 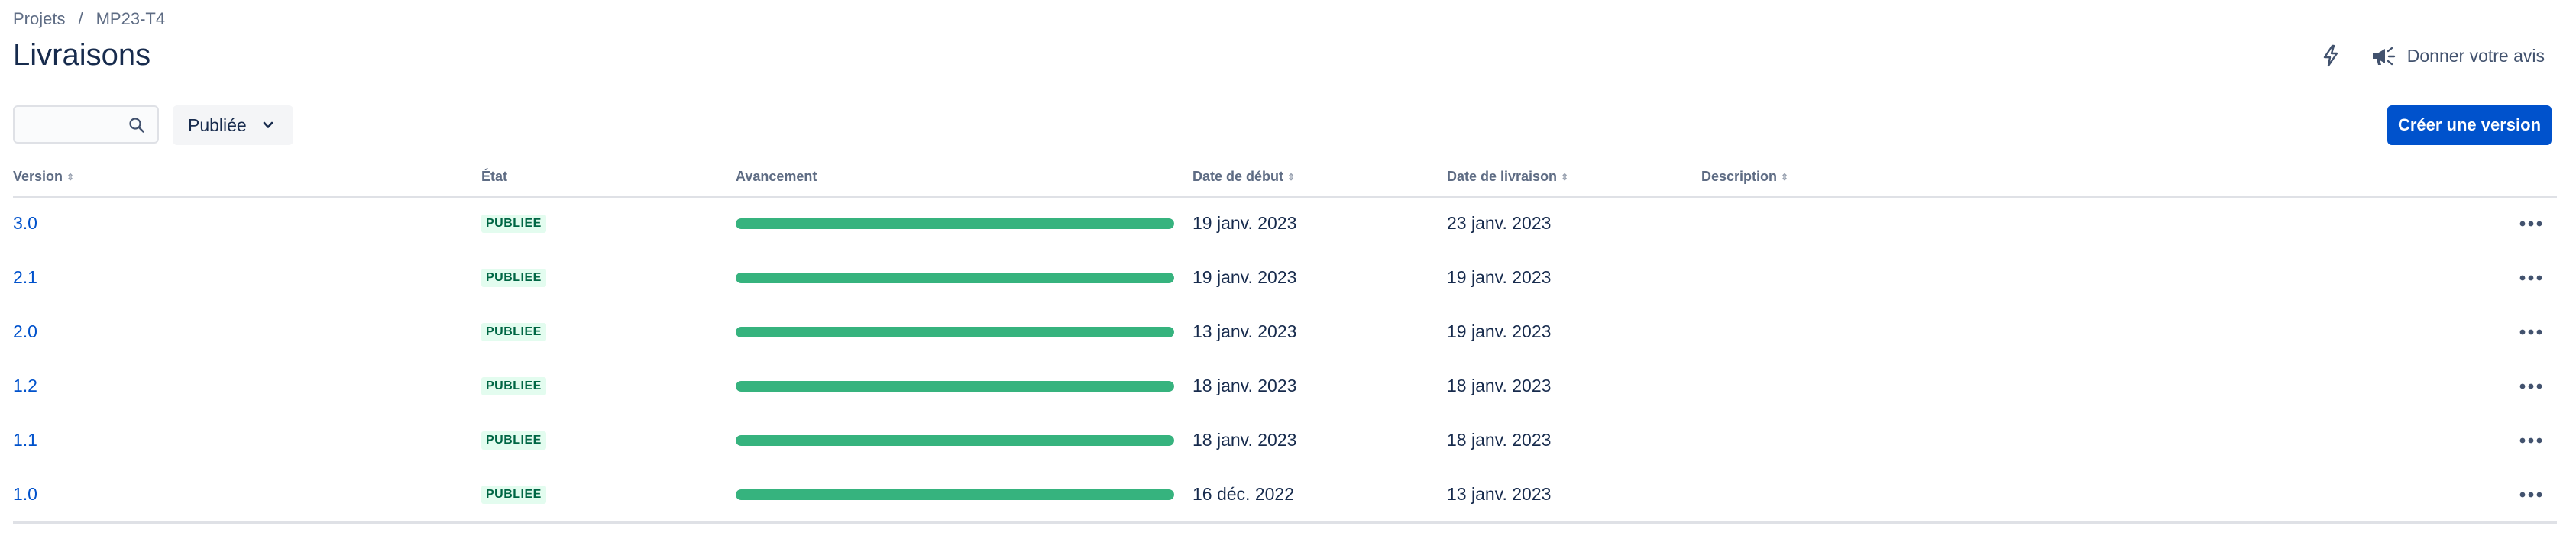 What do you see at coordinates (1499, 223) in the screenshot?
I see `release-date: 23 janv. 2023` at bounding box center [1499, 223].